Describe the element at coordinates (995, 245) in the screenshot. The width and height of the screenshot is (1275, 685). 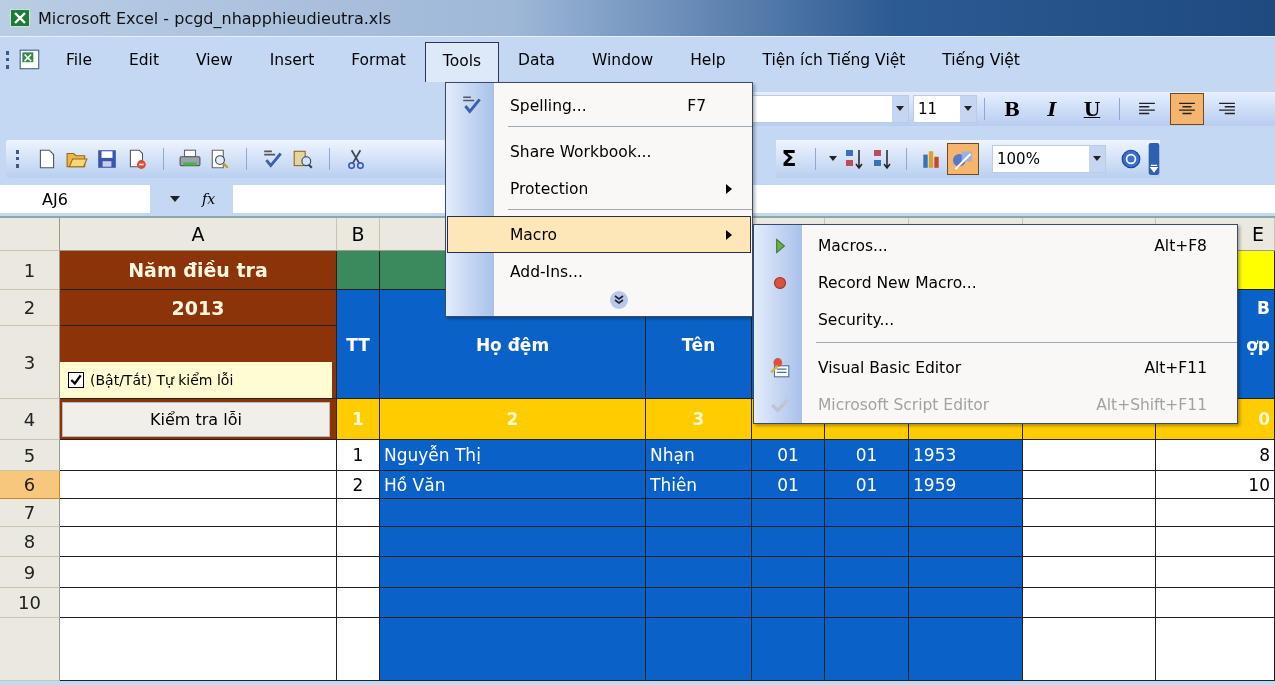
I see `menu-item: Macros... Alt+F8` at that location.